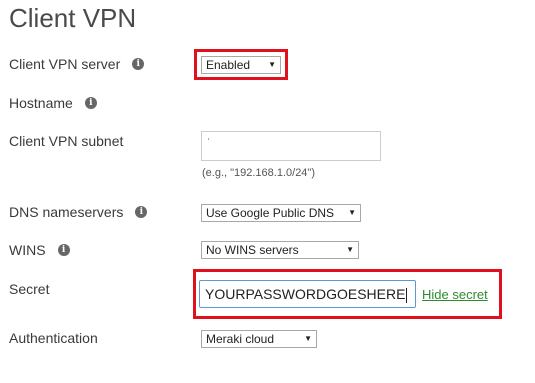 This screenshot has height=383, width=535. I want to click on hide-secret-link: Hide secret, so click(455, 294).